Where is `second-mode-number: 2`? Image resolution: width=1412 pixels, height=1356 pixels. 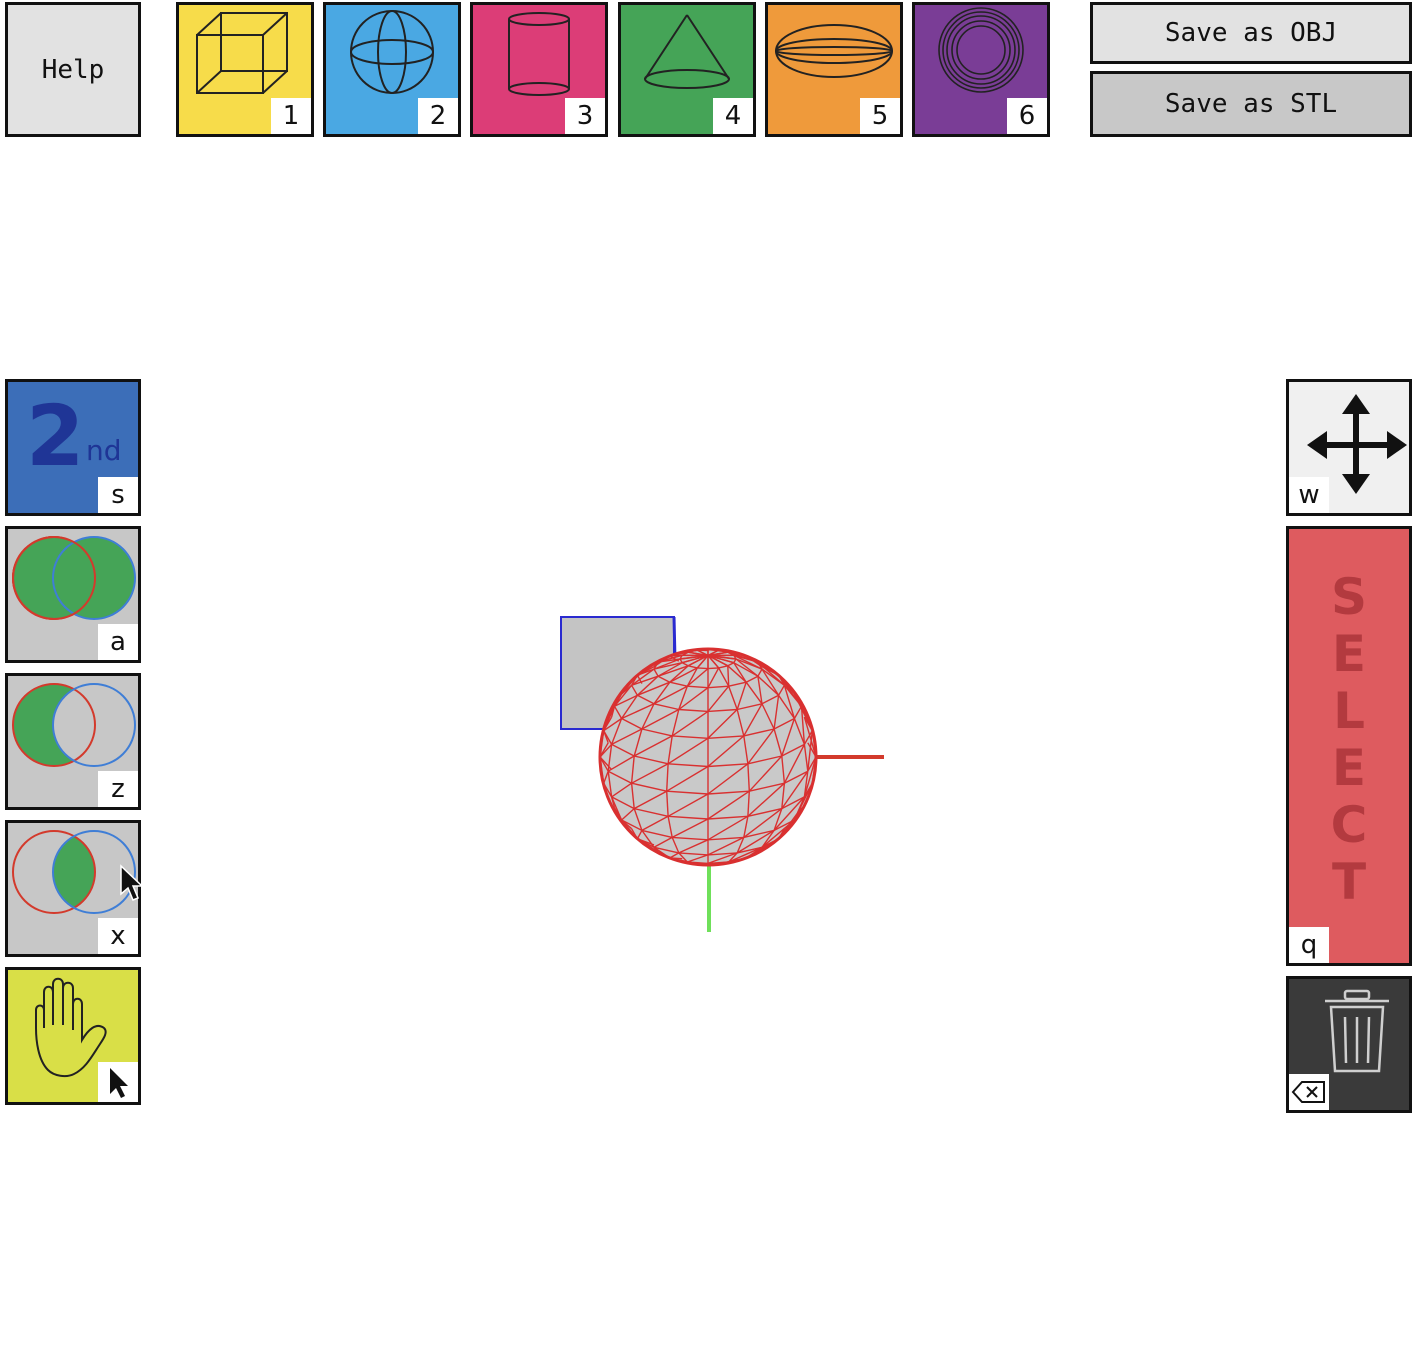 second-mode-number: 2 is located at coordinates (55, 436).